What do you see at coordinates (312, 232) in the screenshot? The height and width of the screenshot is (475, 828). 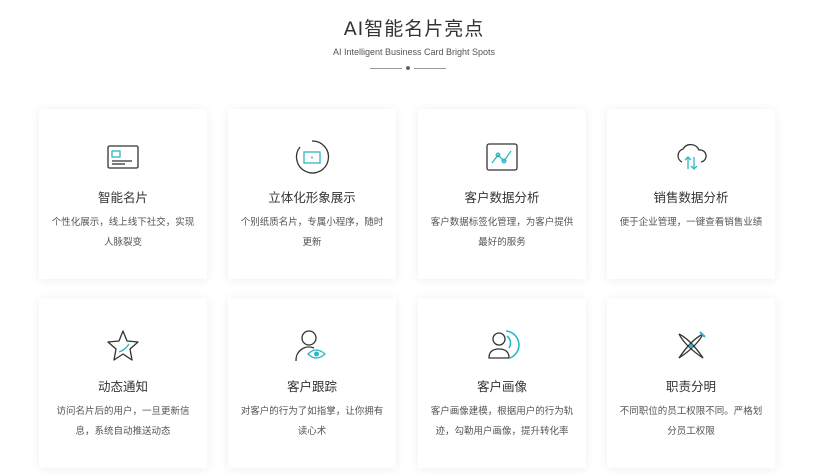 I see `card-description: 个别纸质名片，专属小程序，随时更新` at bounding box center [312, 232].